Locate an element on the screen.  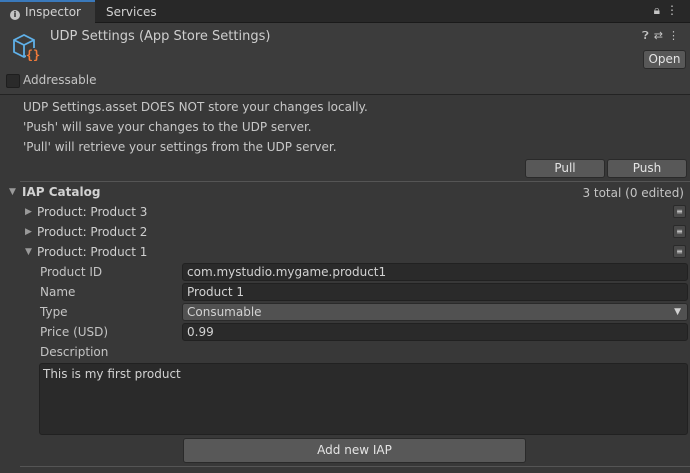
header-icons: ❓︎⇄⋮ is located at coordinates (663, 36).